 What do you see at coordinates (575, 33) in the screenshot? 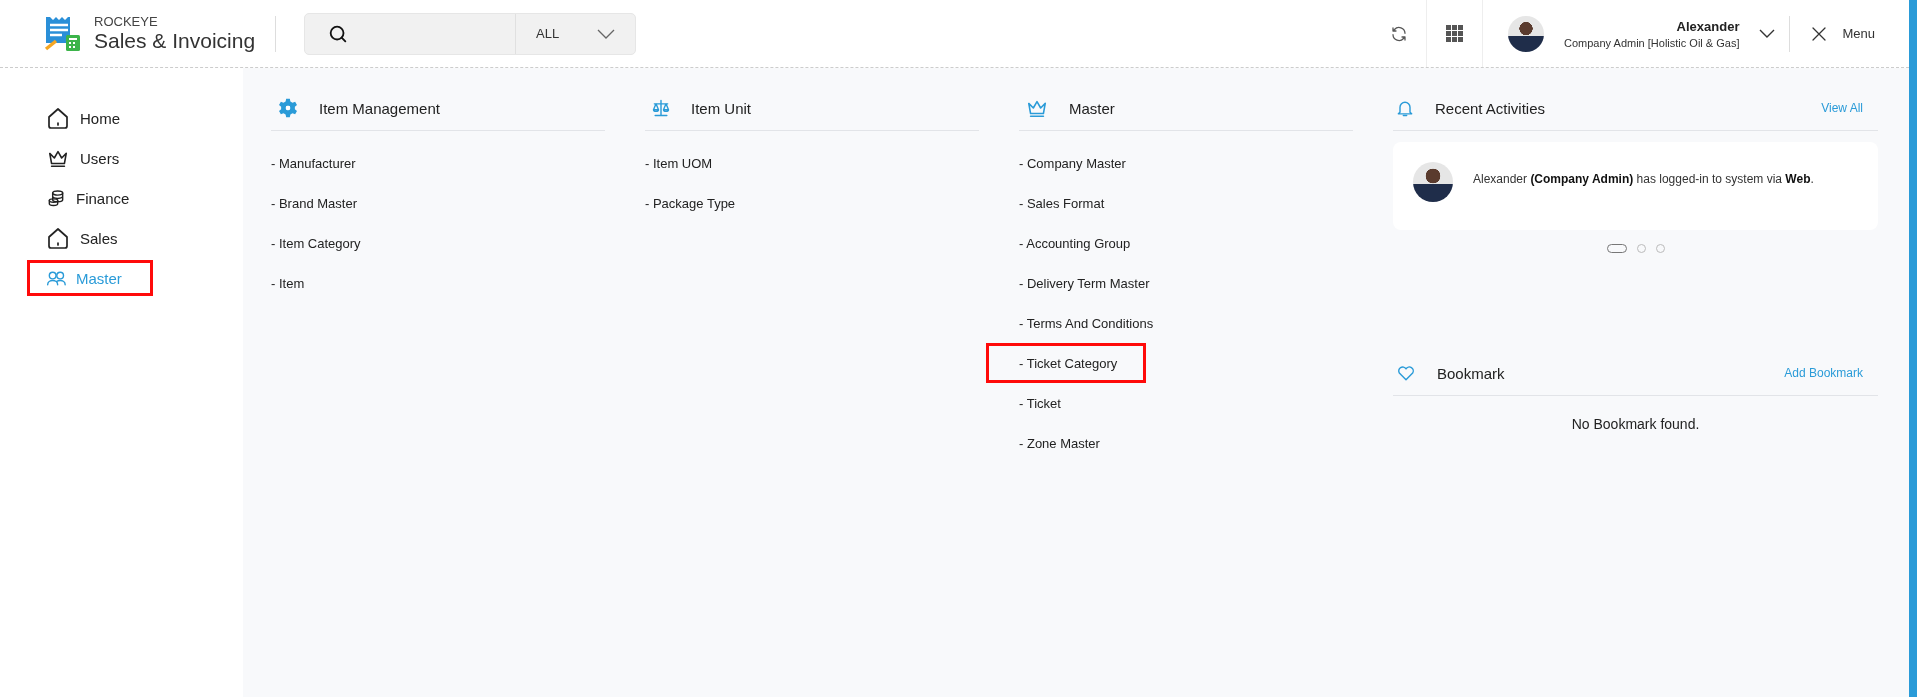
I see `scope-dropdown: ALL` at bounding box center [575, 33].